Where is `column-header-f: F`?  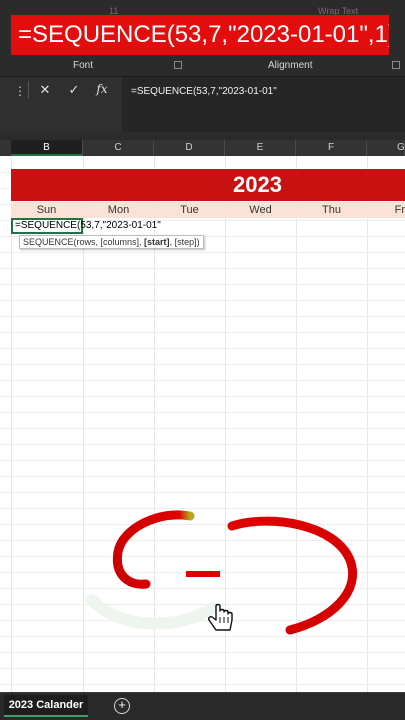
column-header-f: F is located at coordinates (331, 148).